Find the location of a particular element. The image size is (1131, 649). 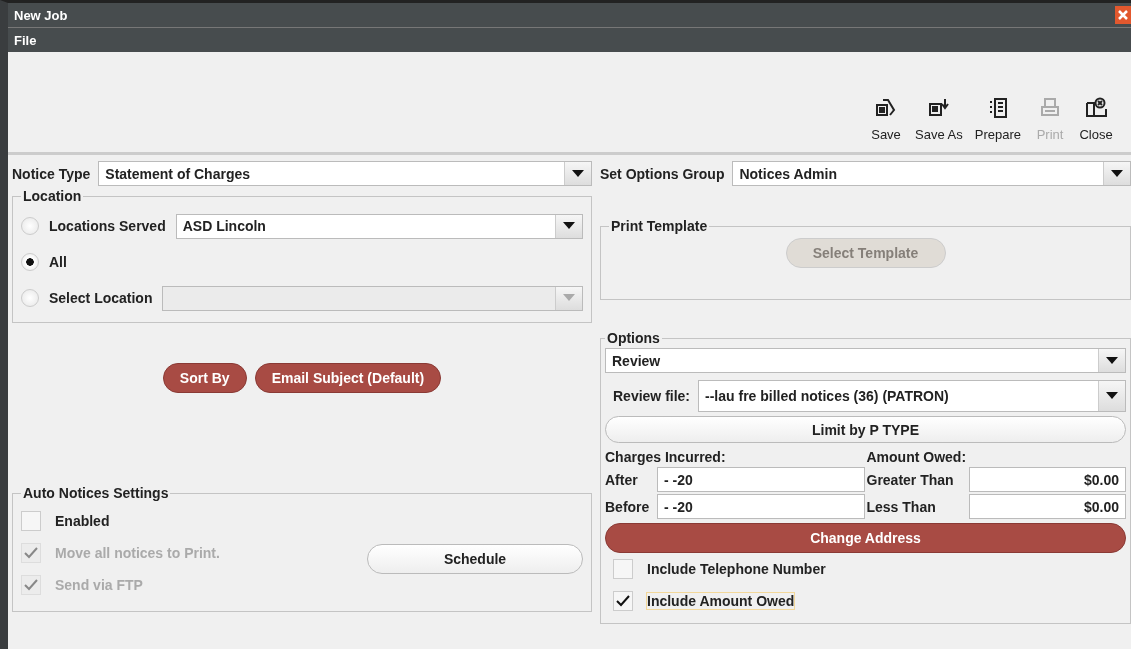

section-label: Amount Owed: is located at coordinates (917, 457).